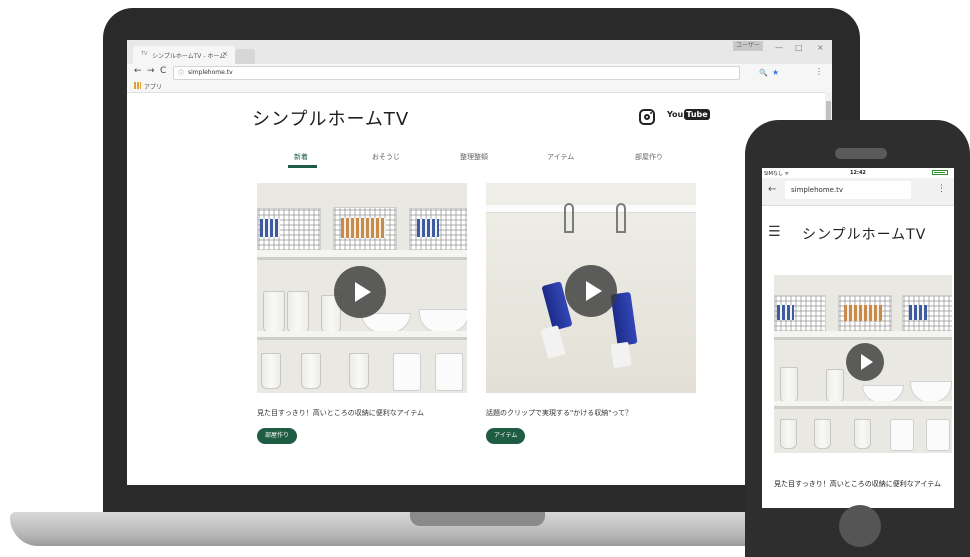  I want to click on clock-text: 12:42, so click(858, 173).